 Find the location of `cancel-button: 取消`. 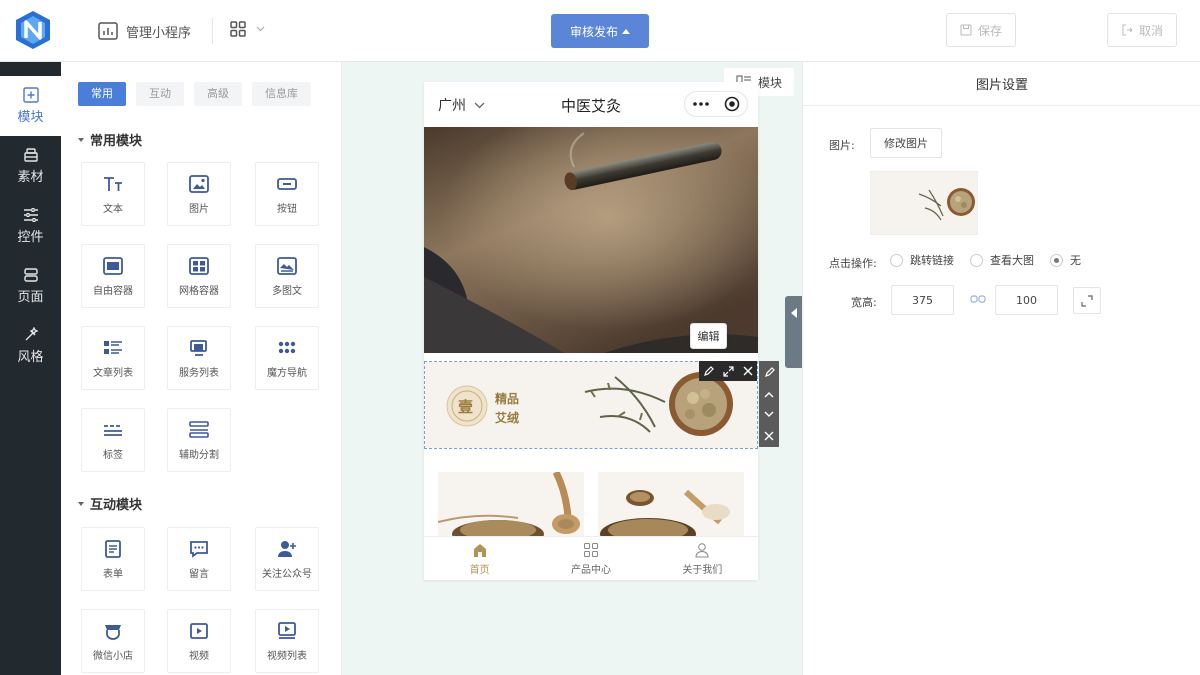

cancel-button: 取消 is located at coordinates (1142, 30).